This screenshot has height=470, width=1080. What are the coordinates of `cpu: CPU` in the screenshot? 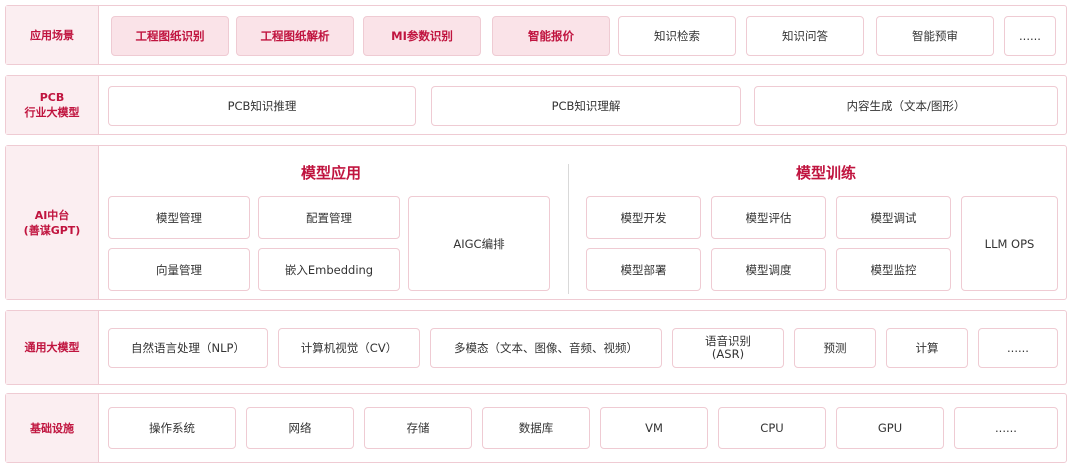 It's located at (772, 428).